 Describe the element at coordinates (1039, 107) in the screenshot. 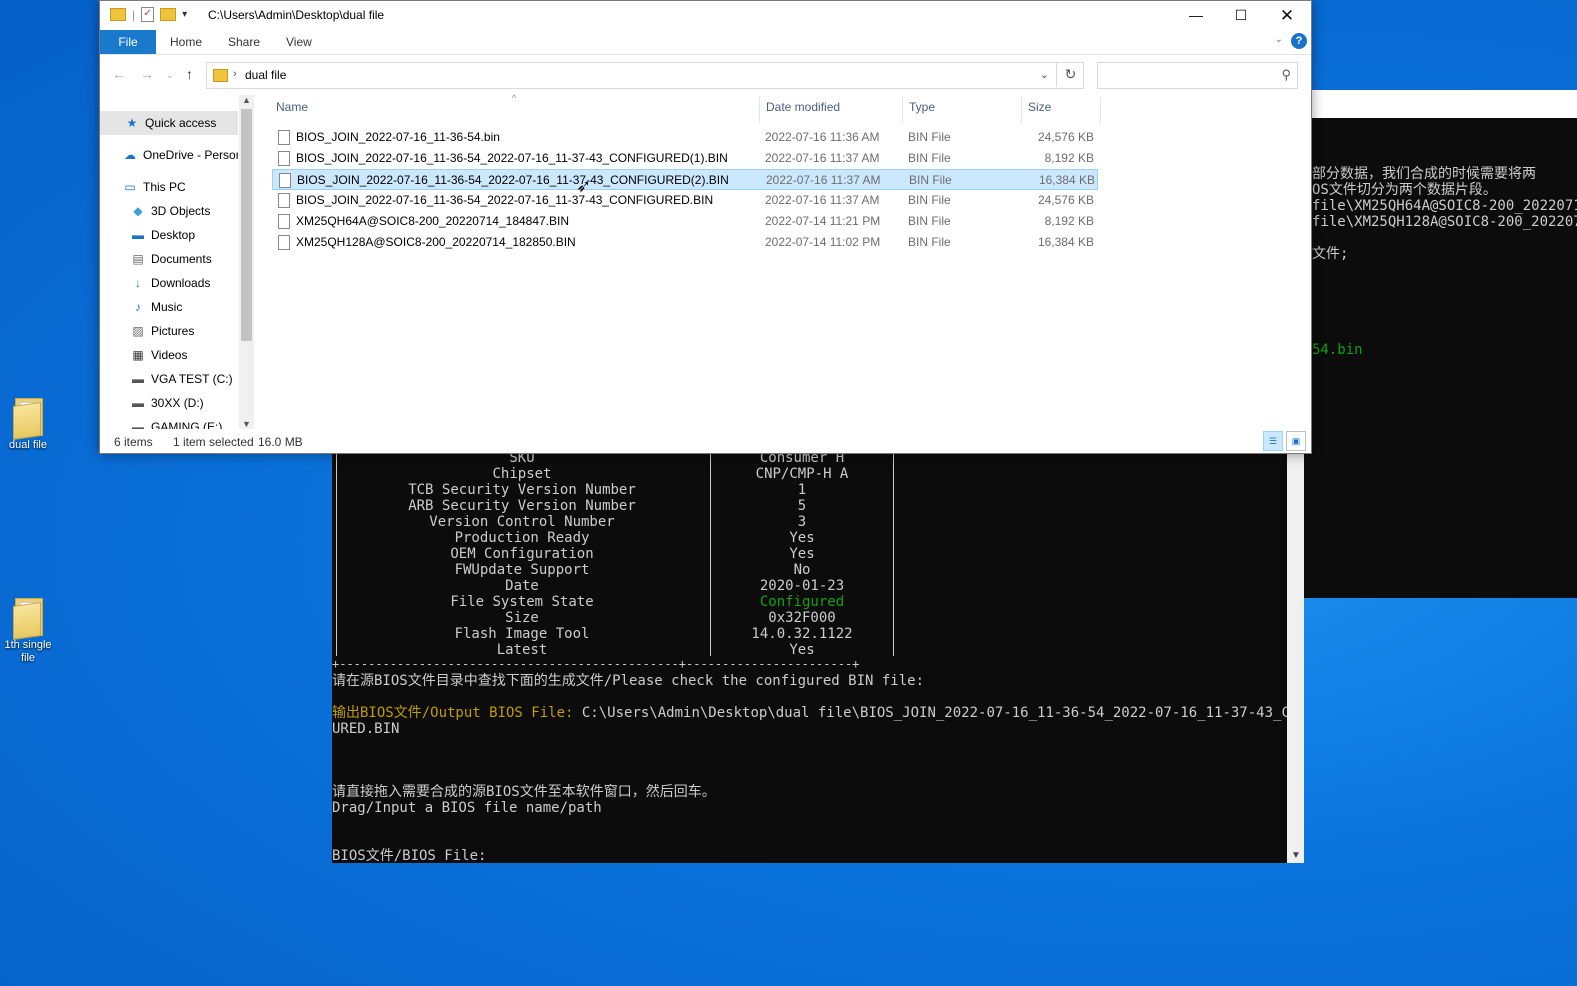

I see `column-header-size: Size` at that location.